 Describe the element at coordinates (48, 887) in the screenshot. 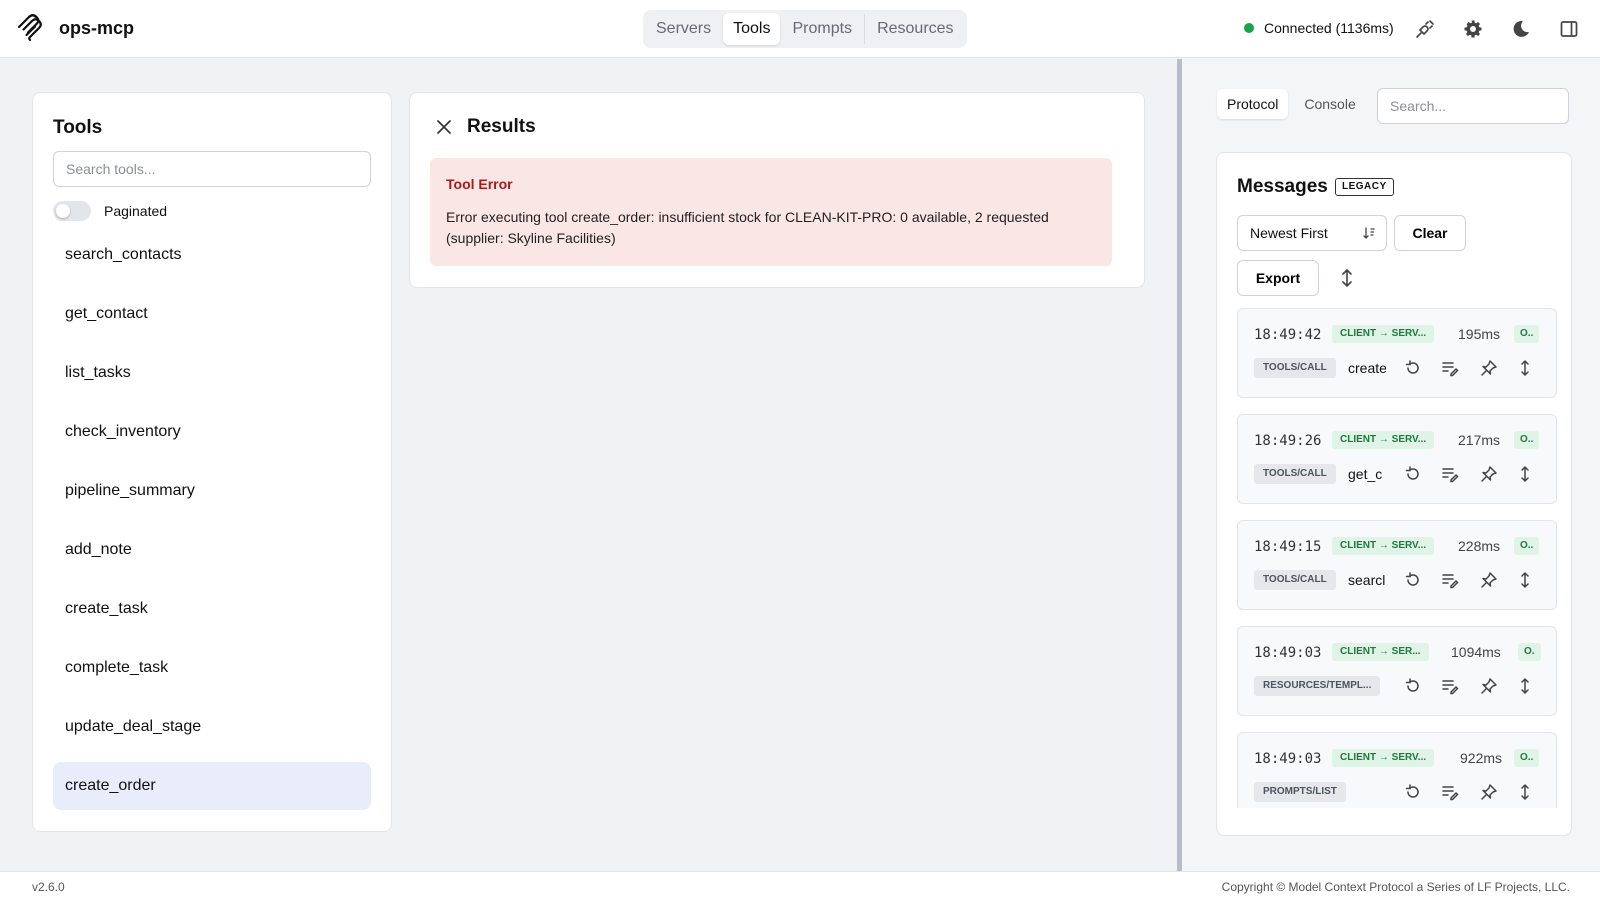

I see `version-label: v2.6.0` at that location.